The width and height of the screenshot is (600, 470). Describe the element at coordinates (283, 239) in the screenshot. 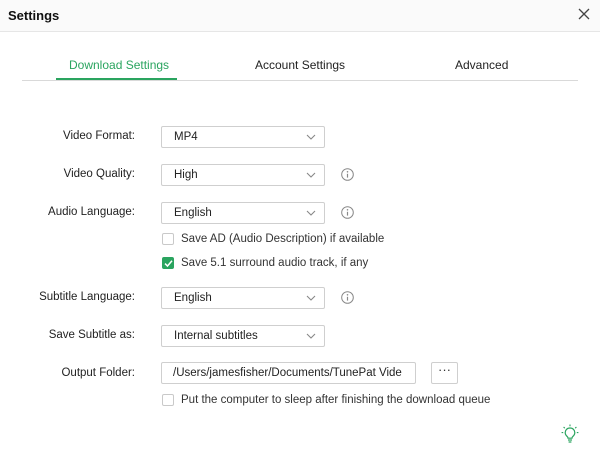

I see `save-ad-label: Save AD (Audio Description) if available` at that location.